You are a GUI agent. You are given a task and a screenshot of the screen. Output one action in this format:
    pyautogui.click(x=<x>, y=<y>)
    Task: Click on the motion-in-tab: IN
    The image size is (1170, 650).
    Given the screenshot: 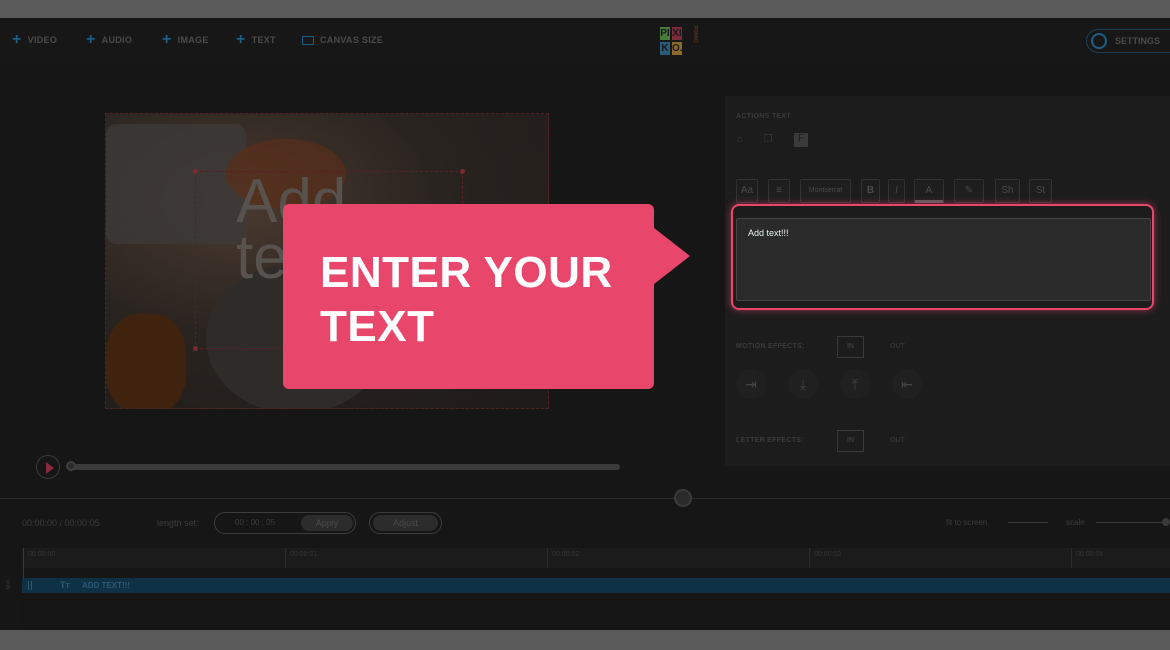 What is the action you would take?
    pyautogui.click(x=850, y=347)
    